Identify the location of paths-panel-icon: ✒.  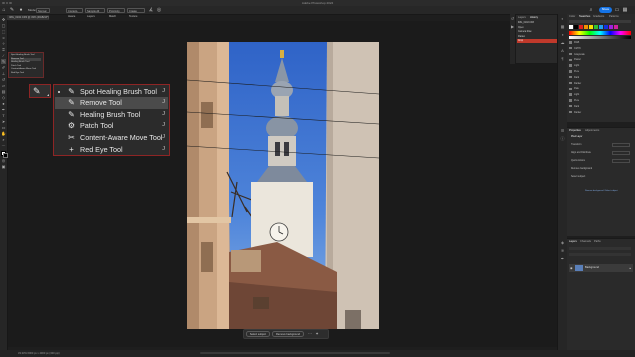
(563, 259).